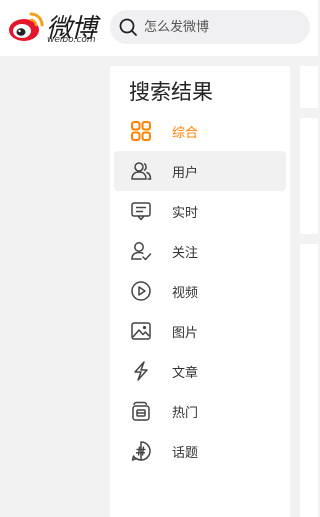 This screenshot has width=320, height=517. Describe the element at coordinates (141, 411) in the screenshot. I see `hot-icon` at that location.